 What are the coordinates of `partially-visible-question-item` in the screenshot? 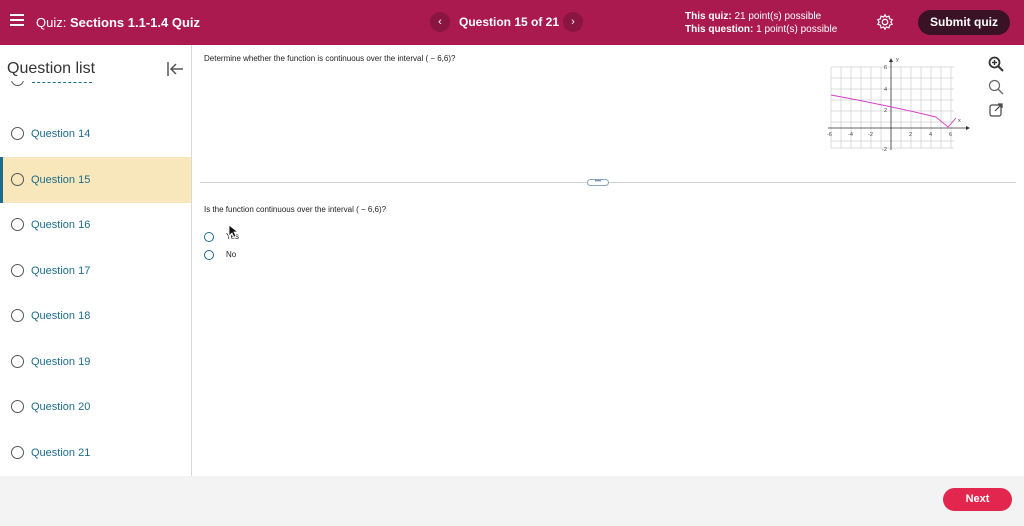 It's located at (55, 86).